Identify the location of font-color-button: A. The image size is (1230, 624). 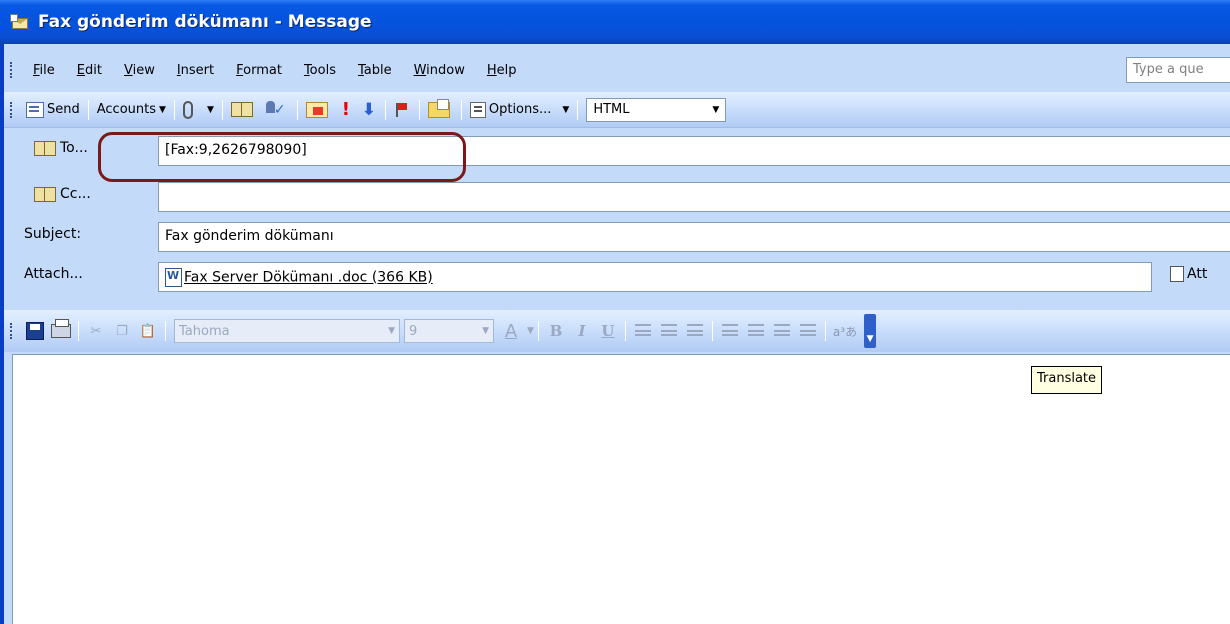
(511, 331).